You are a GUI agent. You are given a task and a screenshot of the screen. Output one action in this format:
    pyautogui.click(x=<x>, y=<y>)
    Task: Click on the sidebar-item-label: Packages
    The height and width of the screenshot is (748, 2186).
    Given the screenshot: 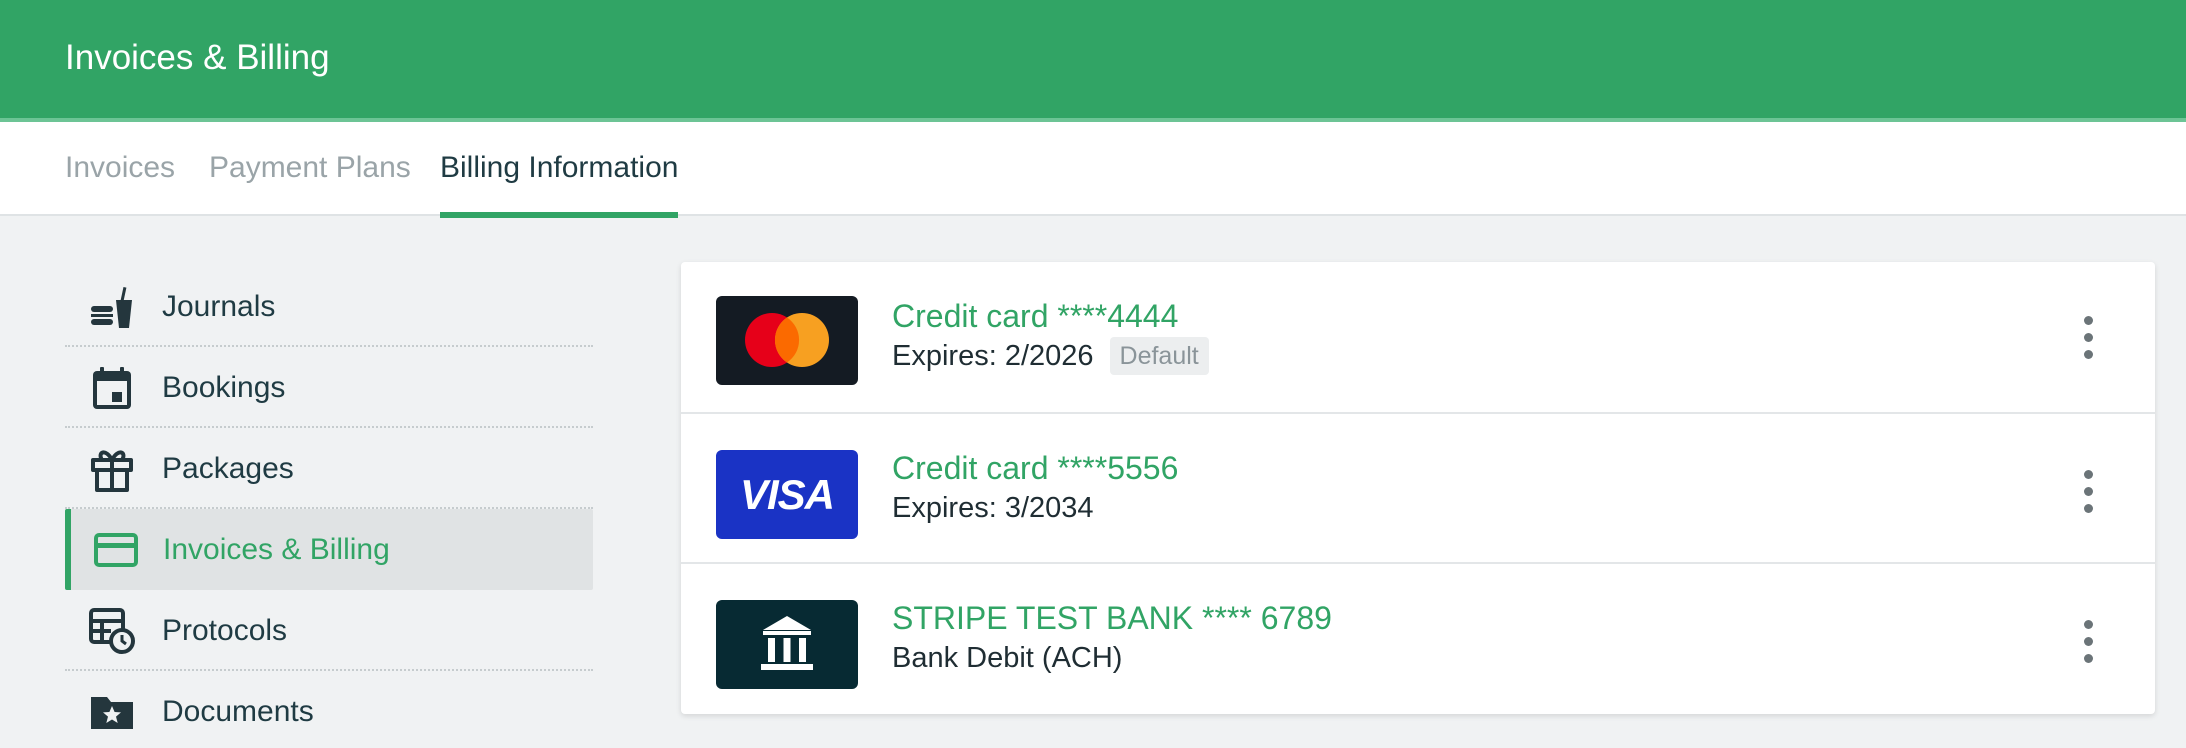 What is the action you would take?
    pyautogui.click(x=228, y=468)
    